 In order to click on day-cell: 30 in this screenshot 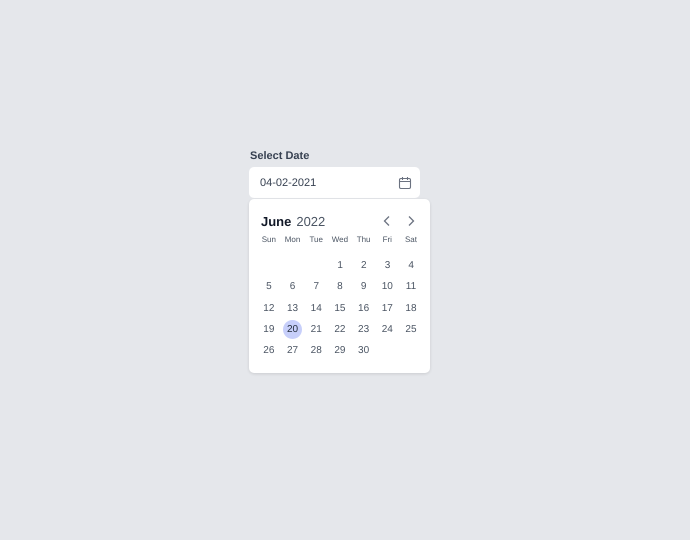, I will do `click(364, 350)`.